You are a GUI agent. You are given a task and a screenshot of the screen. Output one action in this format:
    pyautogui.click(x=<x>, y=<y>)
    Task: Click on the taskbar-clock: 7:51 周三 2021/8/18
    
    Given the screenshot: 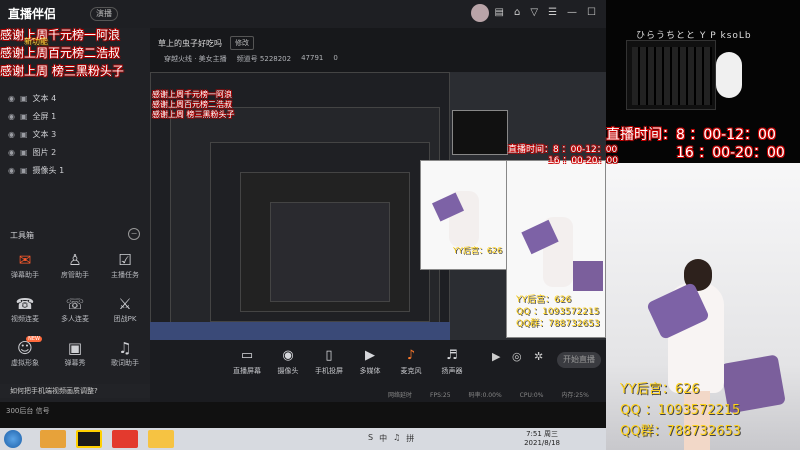 What is the action you would take?
    pyautogui.click(x=542, y=439)
    